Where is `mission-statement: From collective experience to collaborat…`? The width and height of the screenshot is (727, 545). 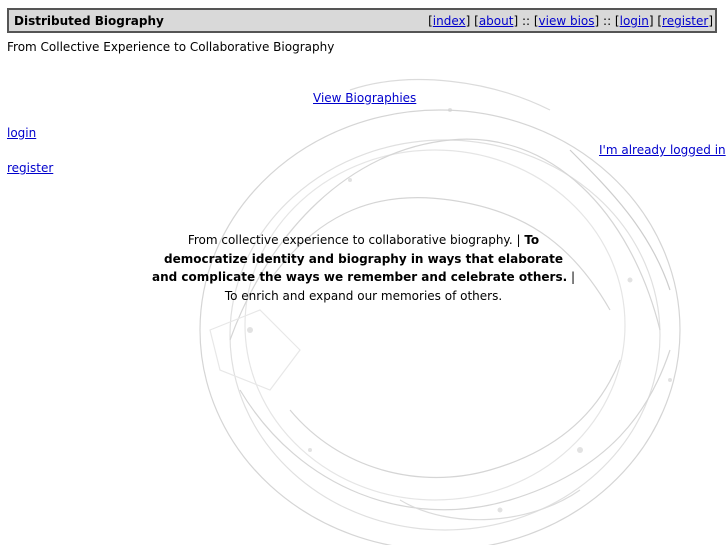 mission-statement: From collective experience to collaborat… is located at coordinates (363, 268).